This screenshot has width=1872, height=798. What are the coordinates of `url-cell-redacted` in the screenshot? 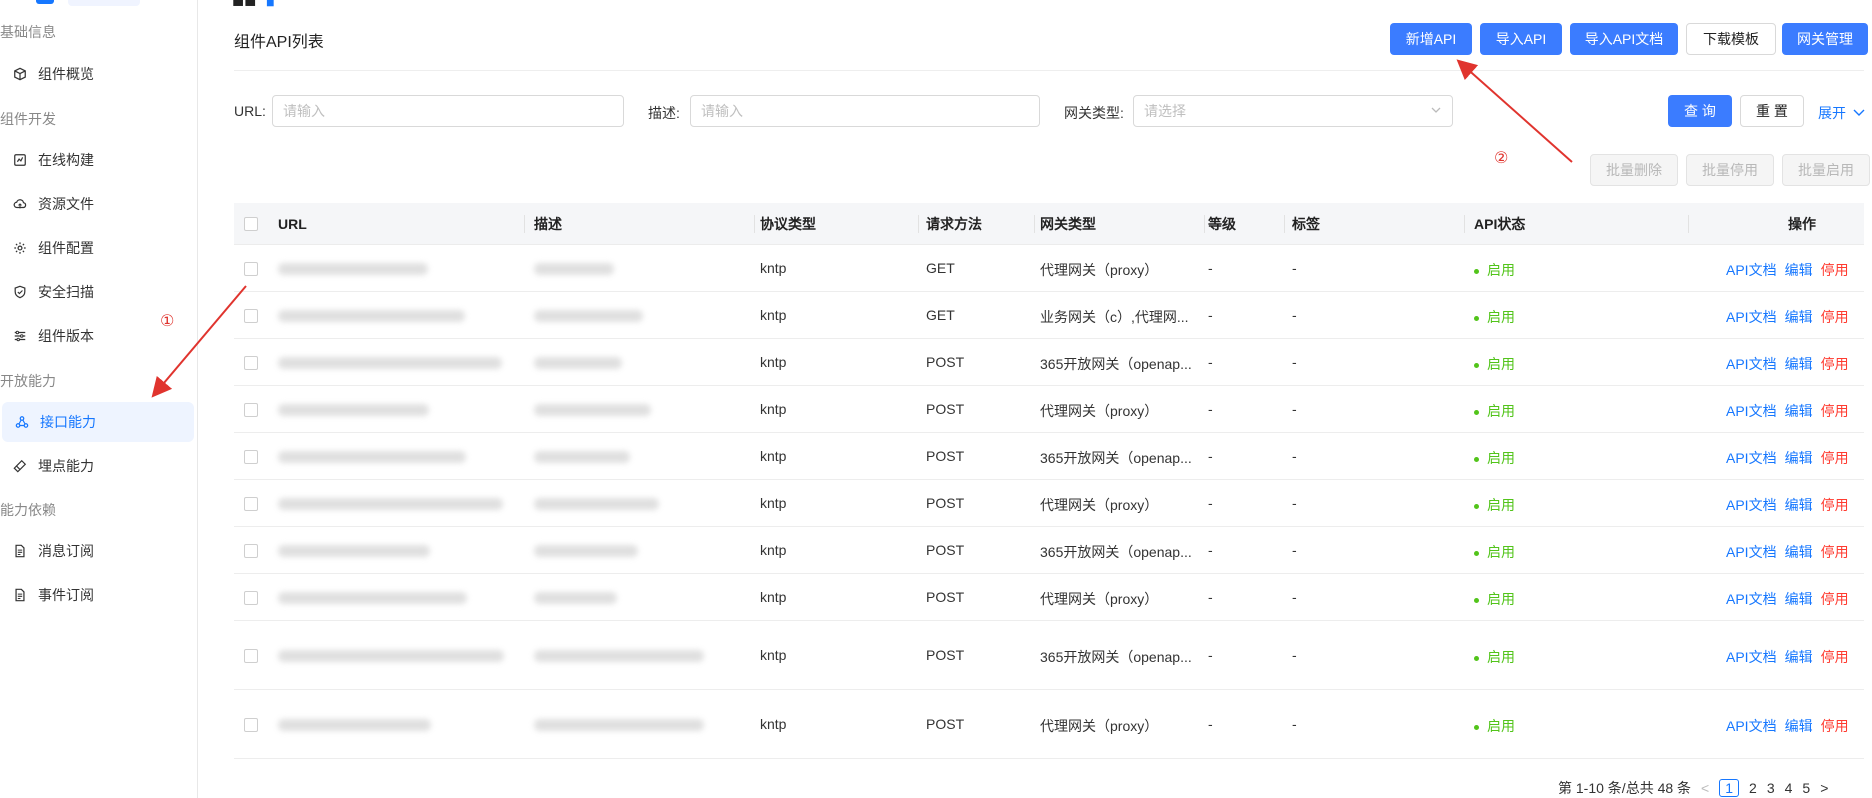 It's located at (372, 598).